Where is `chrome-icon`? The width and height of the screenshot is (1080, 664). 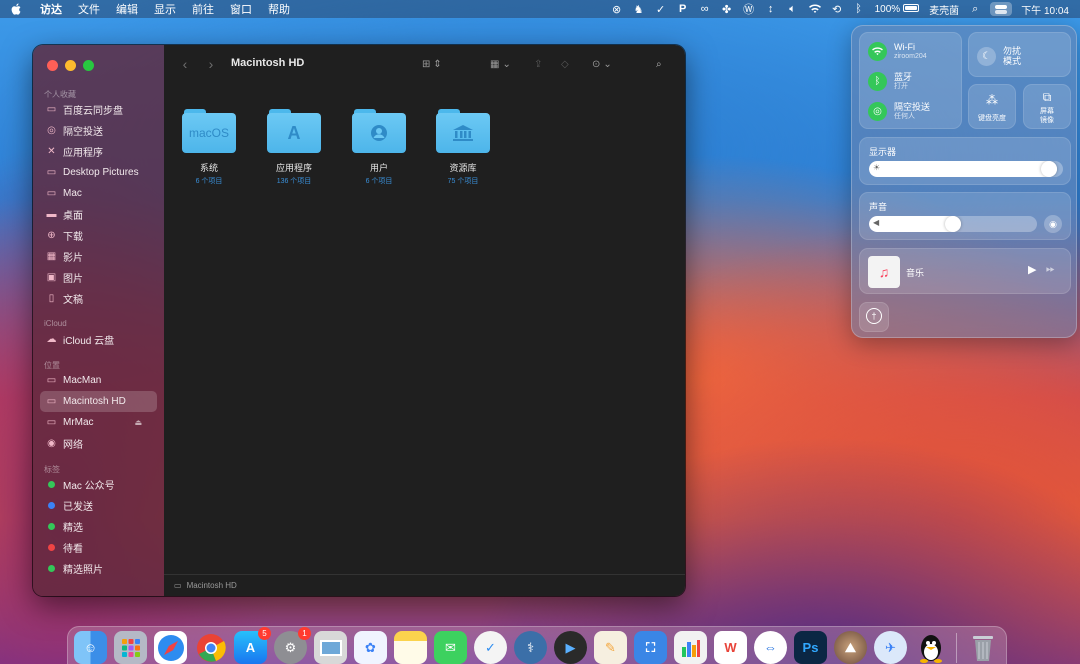
chrome-icon is located at coordinates (210, 647).